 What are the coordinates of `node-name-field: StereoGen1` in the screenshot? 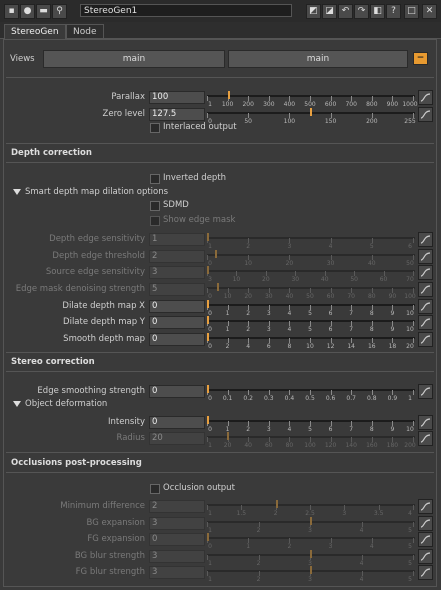 It's located at (186, 10).